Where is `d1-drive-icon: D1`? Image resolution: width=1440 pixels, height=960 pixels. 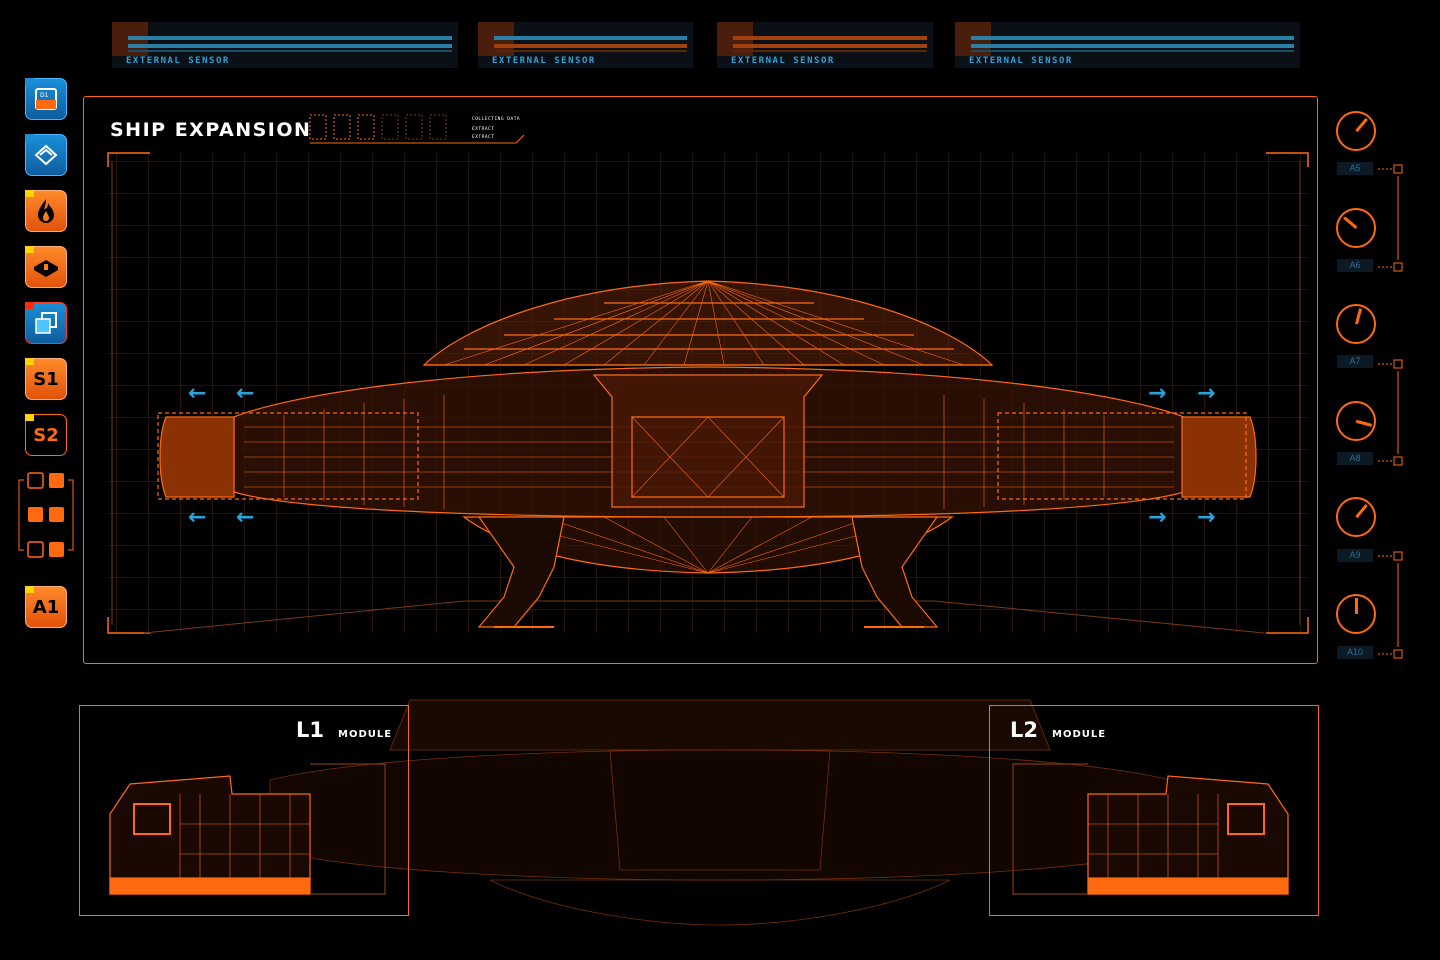
d1-drive-icon: D1 is located at coordinates (46, 99).